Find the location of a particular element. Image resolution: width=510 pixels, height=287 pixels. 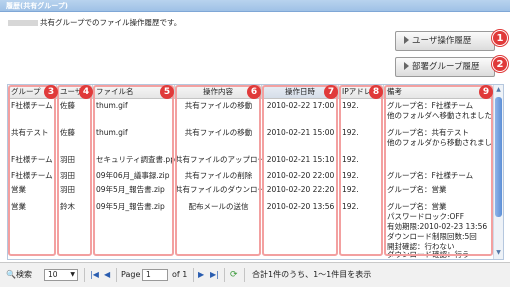

dept-history-button: 部署グループ履歴 is located at coordinates (445, 67).